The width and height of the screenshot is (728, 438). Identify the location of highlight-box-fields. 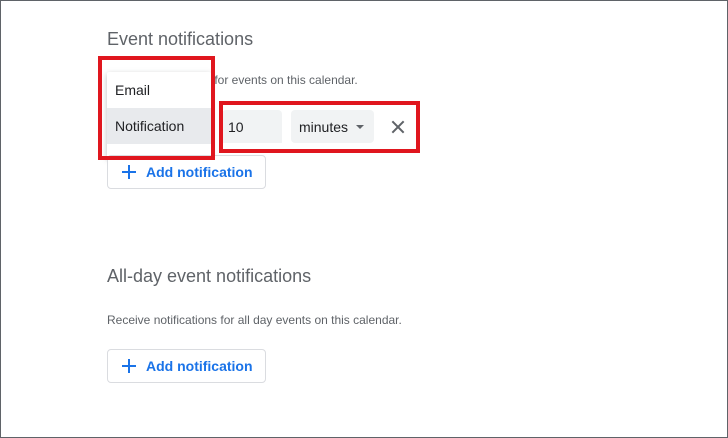
(319, 127).